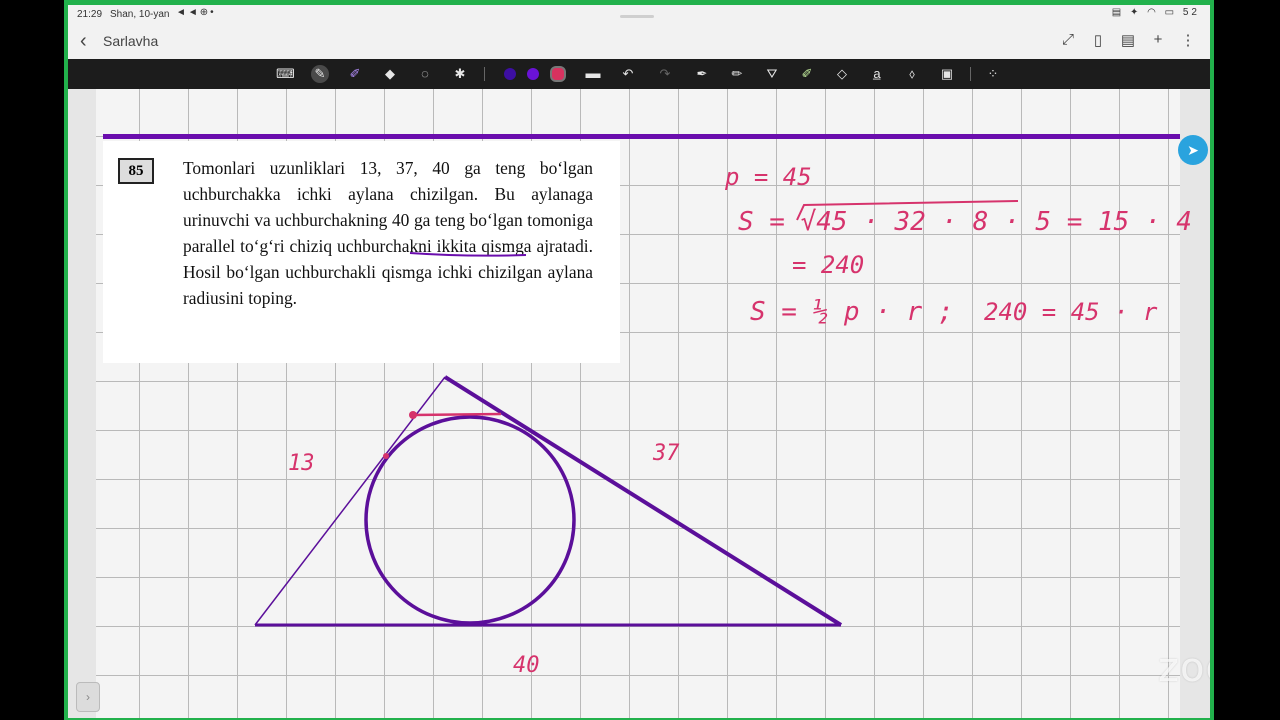  I want to click on zoom-watermark: zoom, so click(1184, 668).